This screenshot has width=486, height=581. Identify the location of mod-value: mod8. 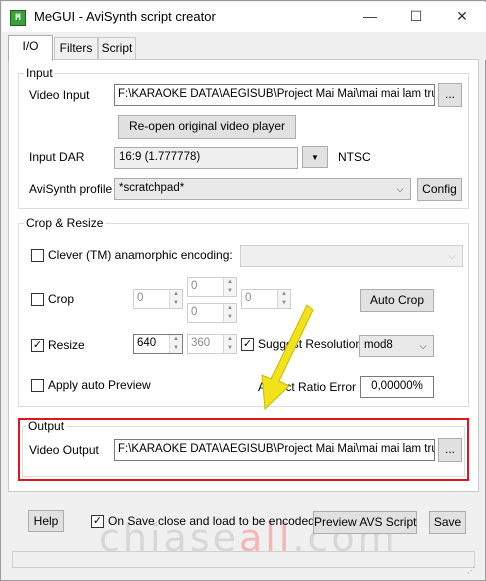
(378, 345).